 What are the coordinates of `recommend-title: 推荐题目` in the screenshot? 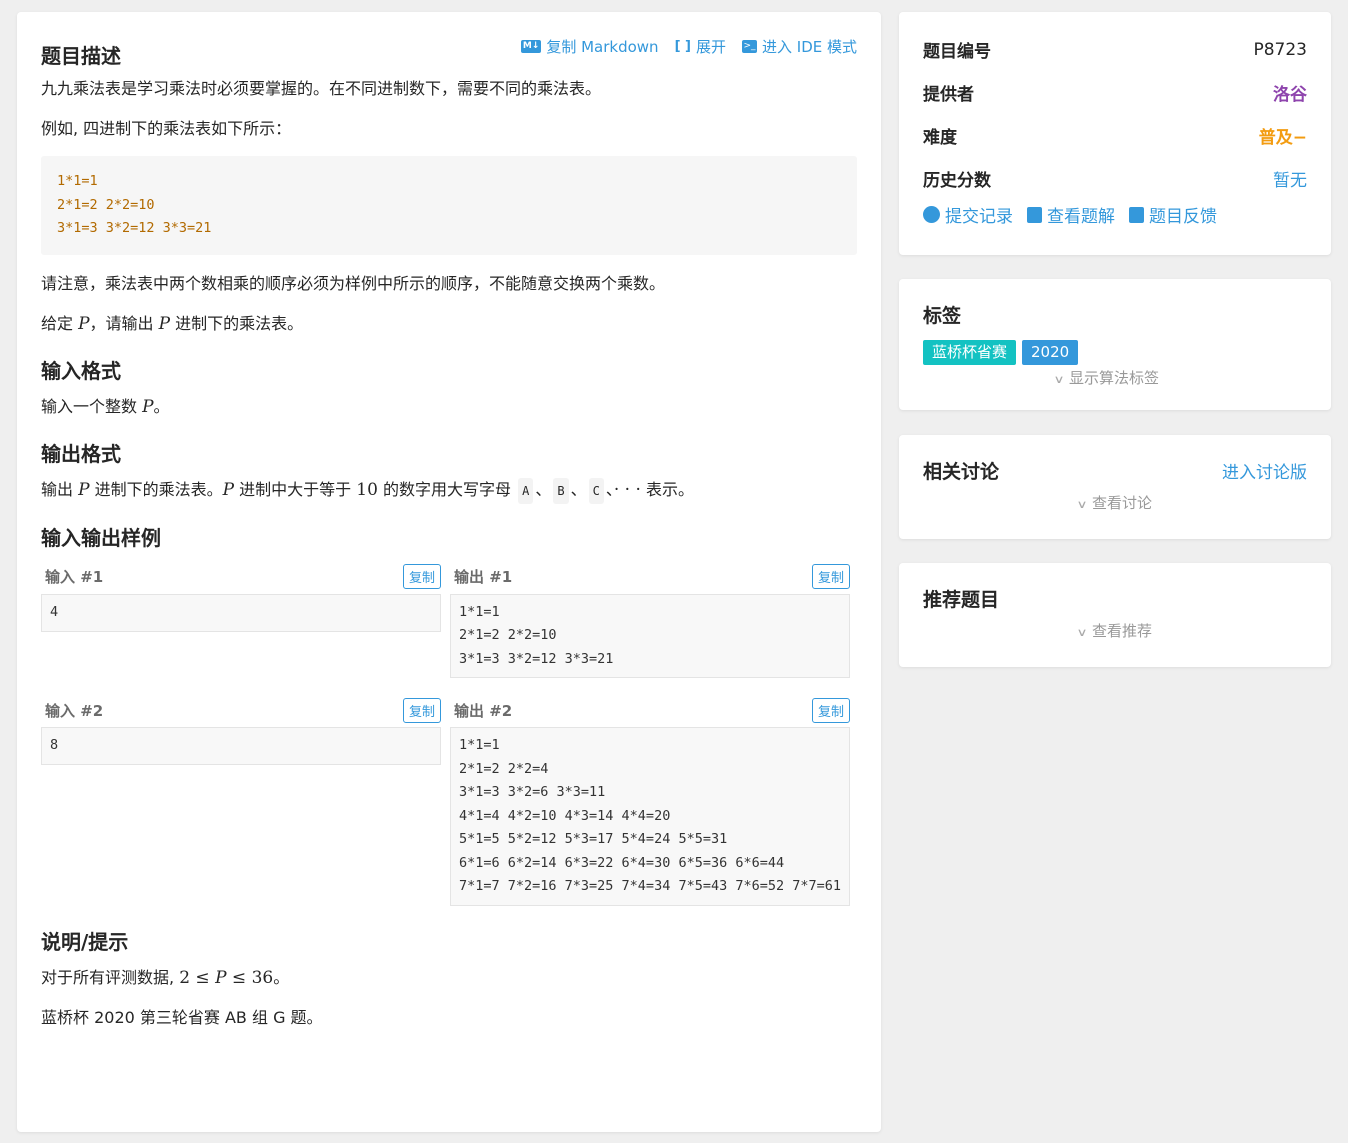 It's located at (961, 600).